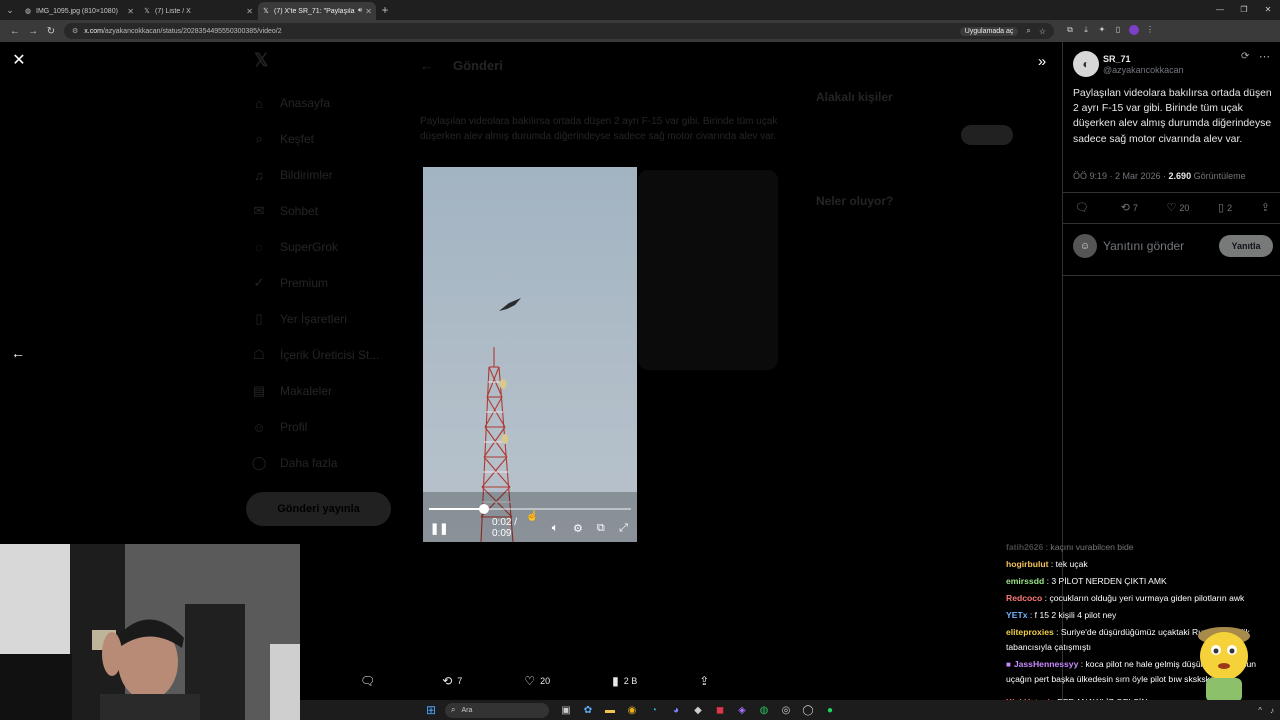 The image size is (1280, 720). Describe the element at coordinates (266, 11) in the screenshot. I see `x-logo-icon: 𝕏` at that location.